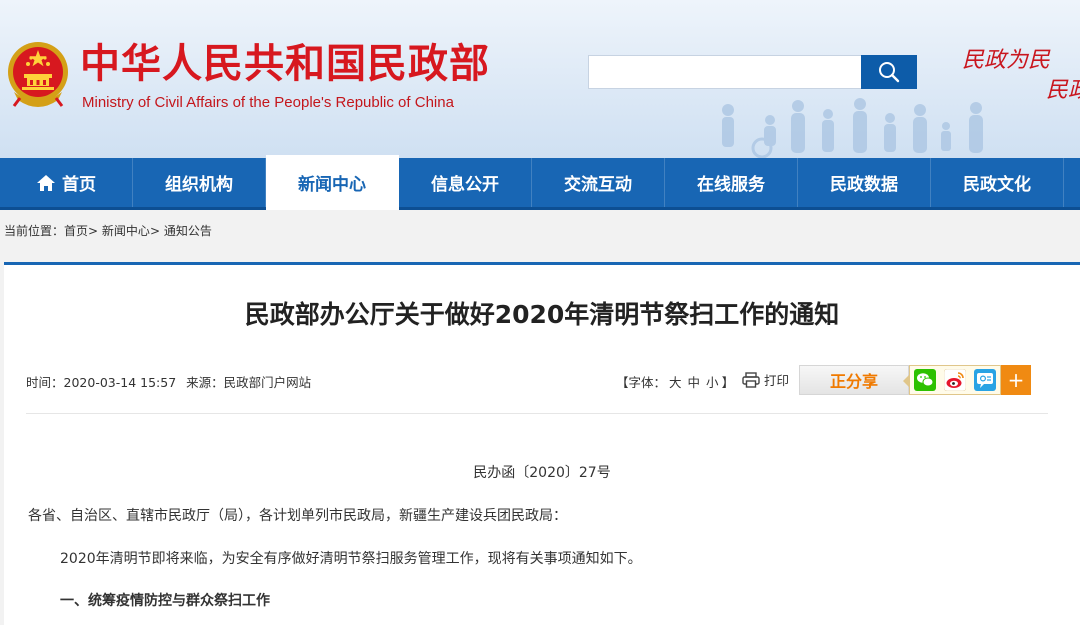  I want to click on font-size-large: 大, so click(675, 382).